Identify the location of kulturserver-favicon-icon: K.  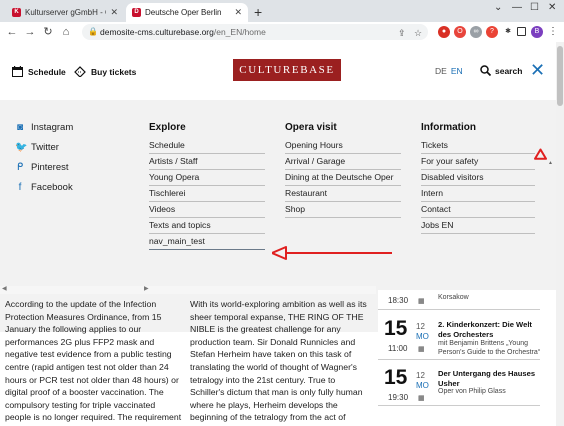
(16, 12).